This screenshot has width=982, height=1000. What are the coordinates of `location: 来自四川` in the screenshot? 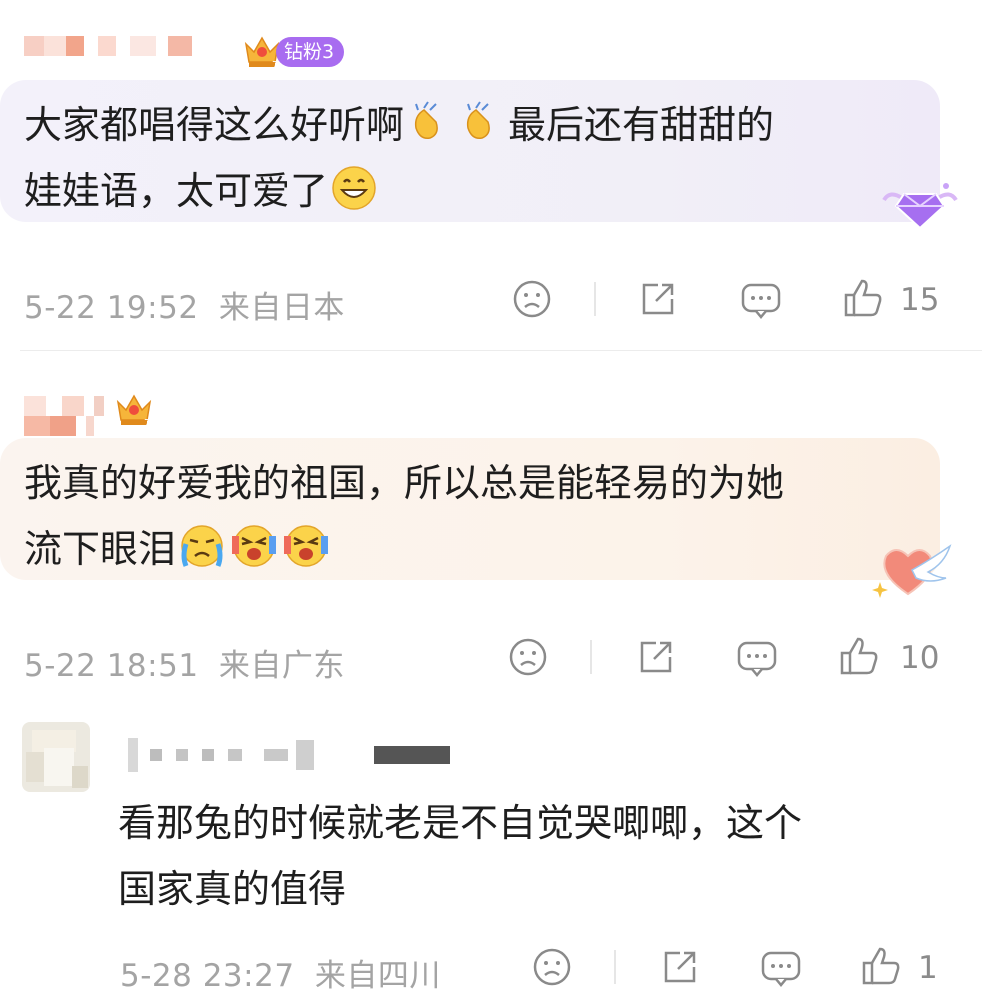 It's located at (377, 976).